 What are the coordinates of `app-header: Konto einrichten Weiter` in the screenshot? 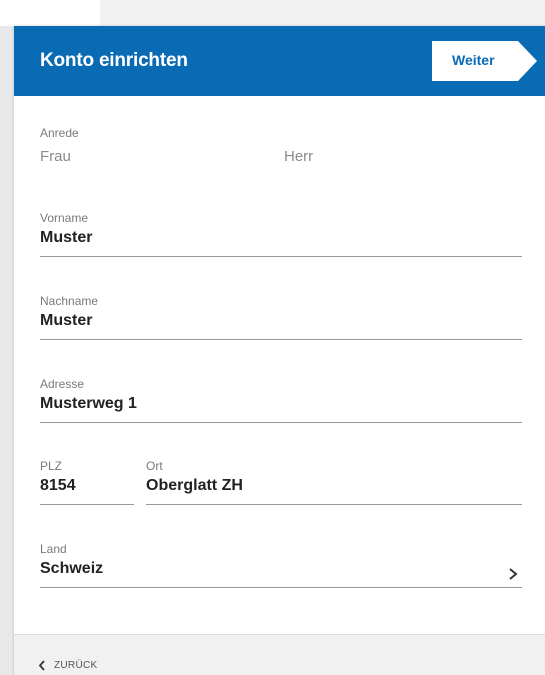 It's located at (279, 61).